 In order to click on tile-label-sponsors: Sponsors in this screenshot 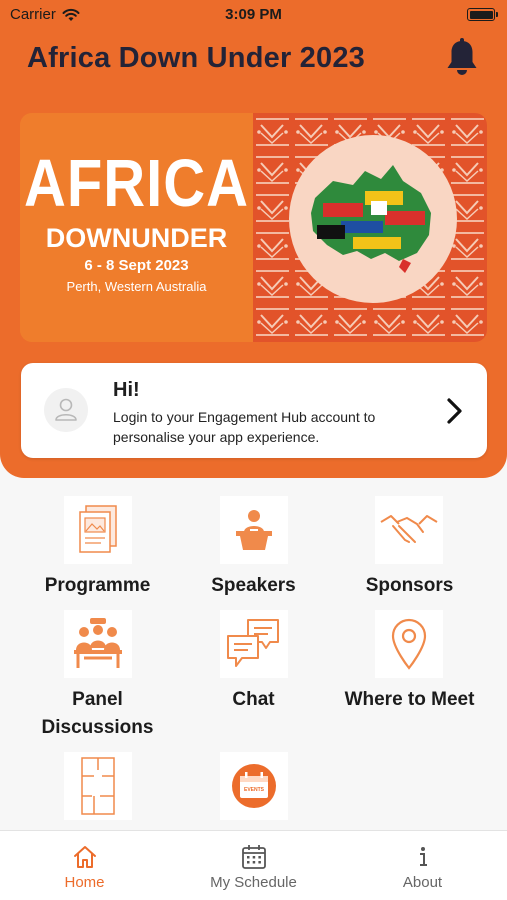, I will do `click(409, 585)`.